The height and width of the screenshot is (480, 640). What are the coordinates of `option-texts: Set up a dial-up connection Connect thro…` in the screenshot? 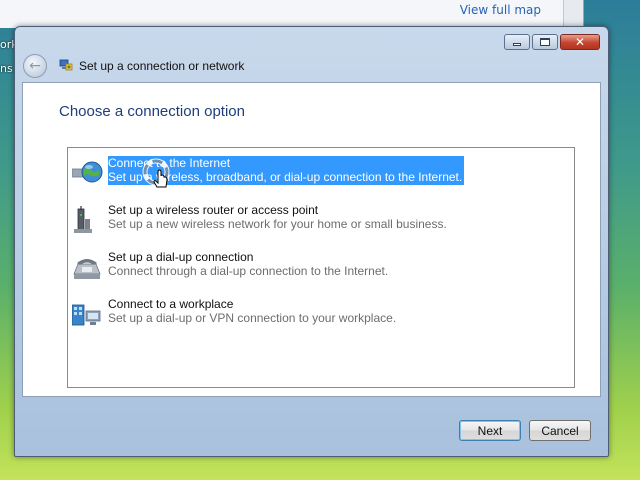 It's located at (248, 264).